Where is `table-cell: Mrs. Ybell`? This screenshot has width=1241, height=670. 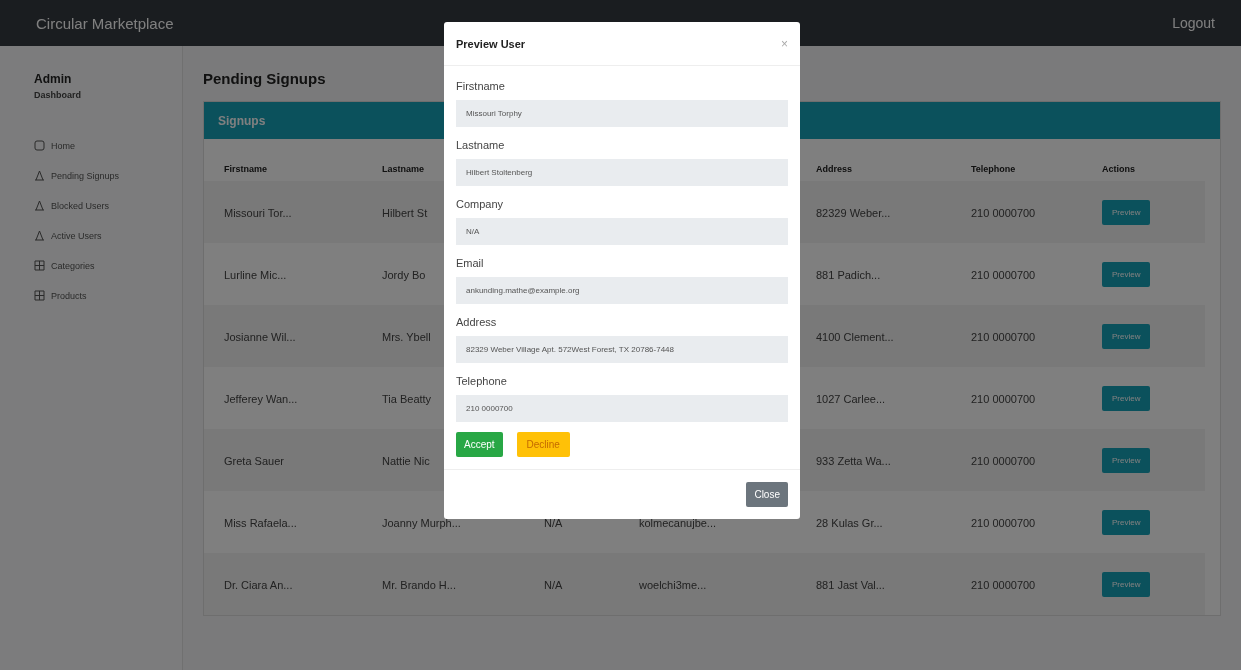
table-cell: Mrs. Ybell is located at coordinates (406, 337).